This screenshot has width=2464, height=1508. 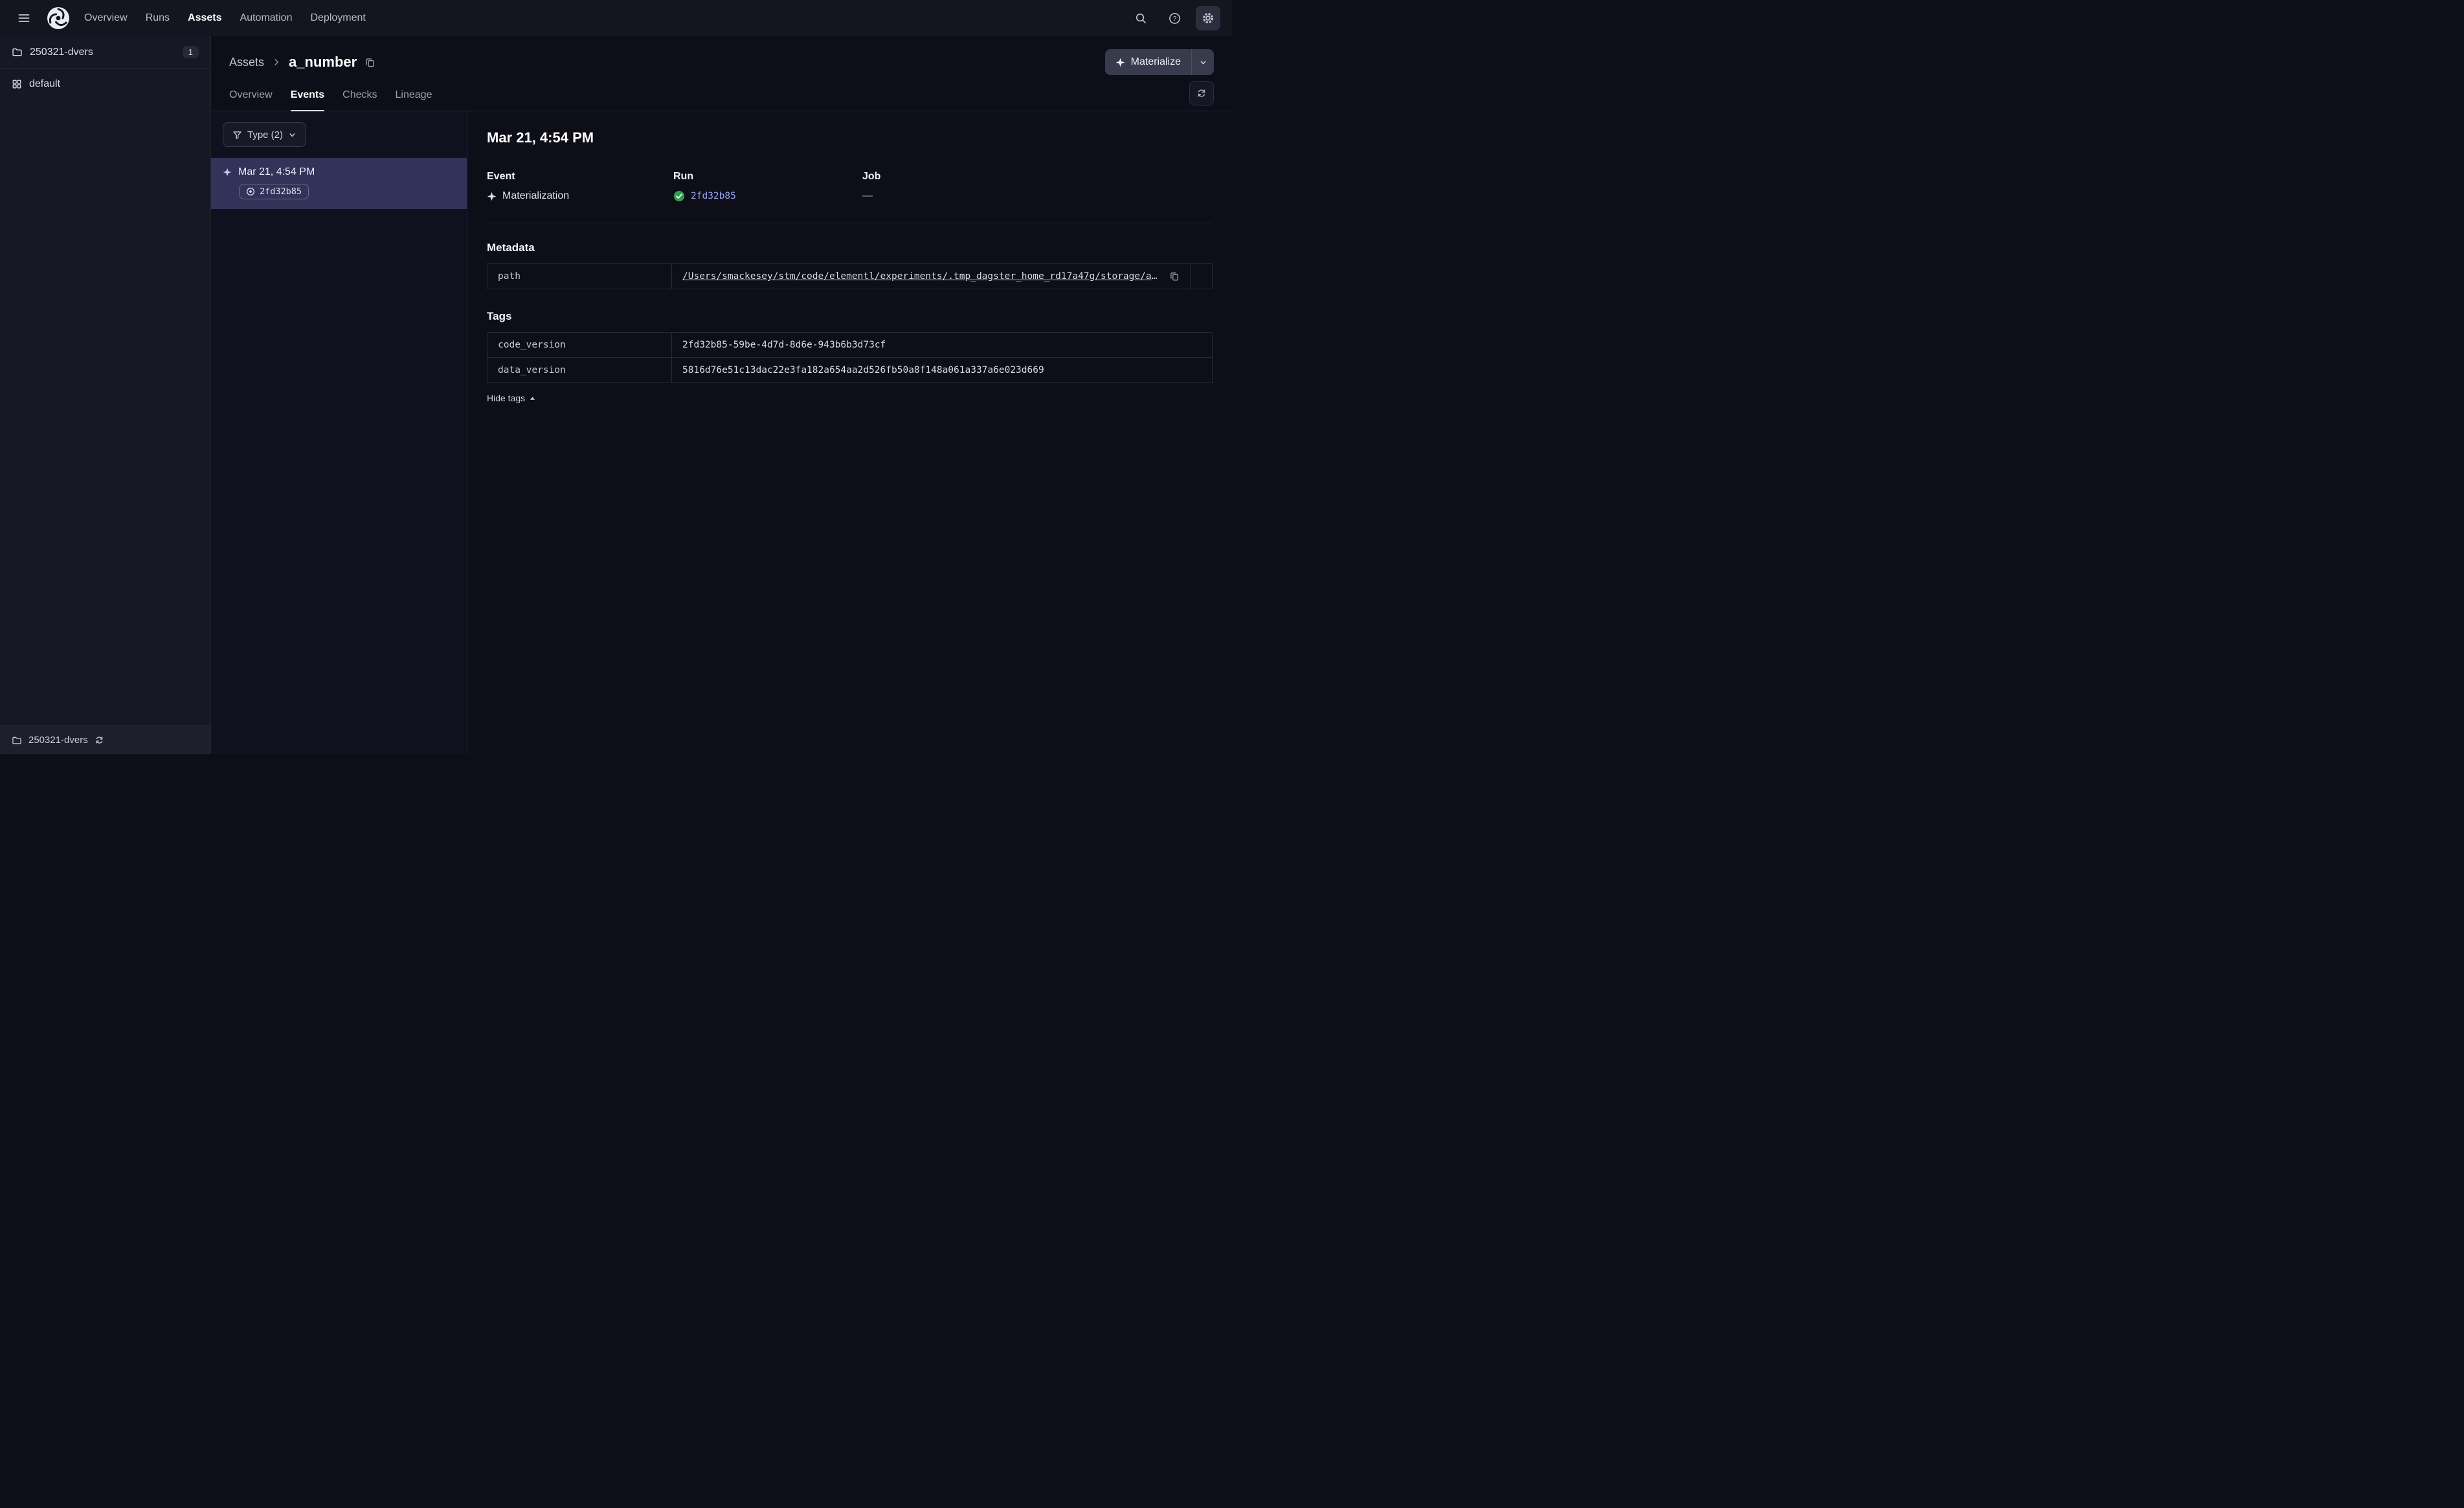 I want to click on search-button, so click(x=1140, y=18).